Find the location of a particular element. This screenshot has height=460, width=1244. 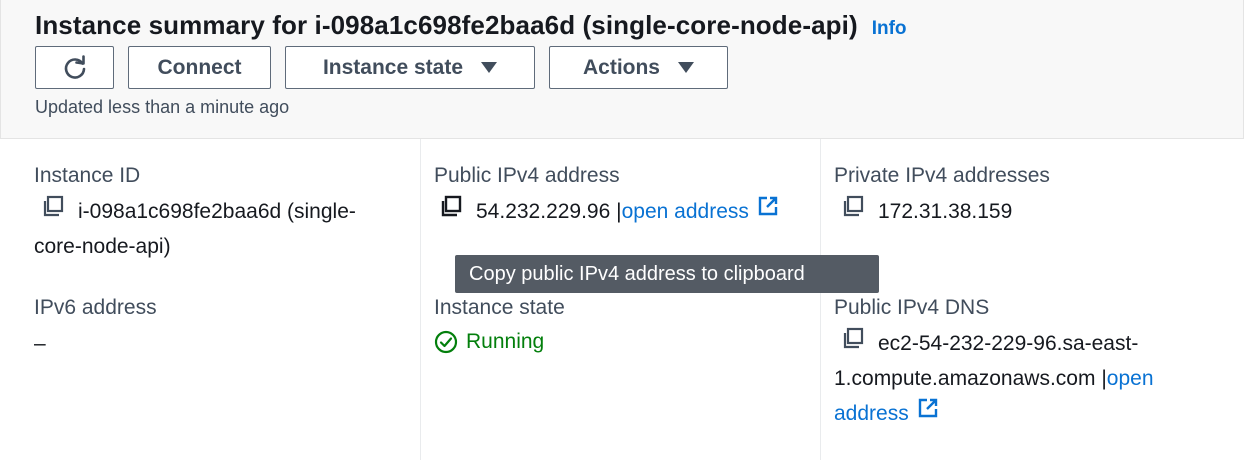

private-ipv4-value: 172.31.38.159 is located at coordinates (927, 212).